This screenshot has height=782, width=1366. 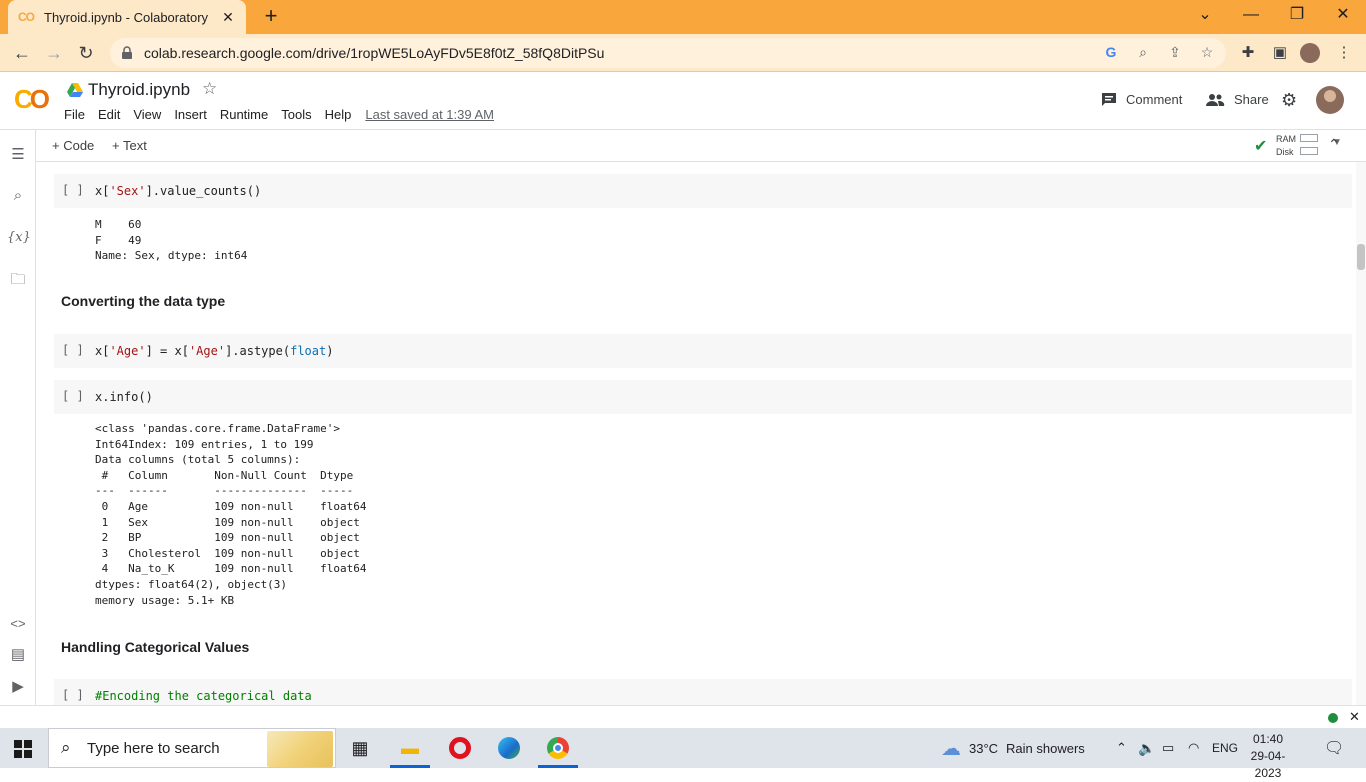 What do you see at coordinates (338, 114) in the screenshot?
I see `menu-help: Help` at bounding box center [338, 114].